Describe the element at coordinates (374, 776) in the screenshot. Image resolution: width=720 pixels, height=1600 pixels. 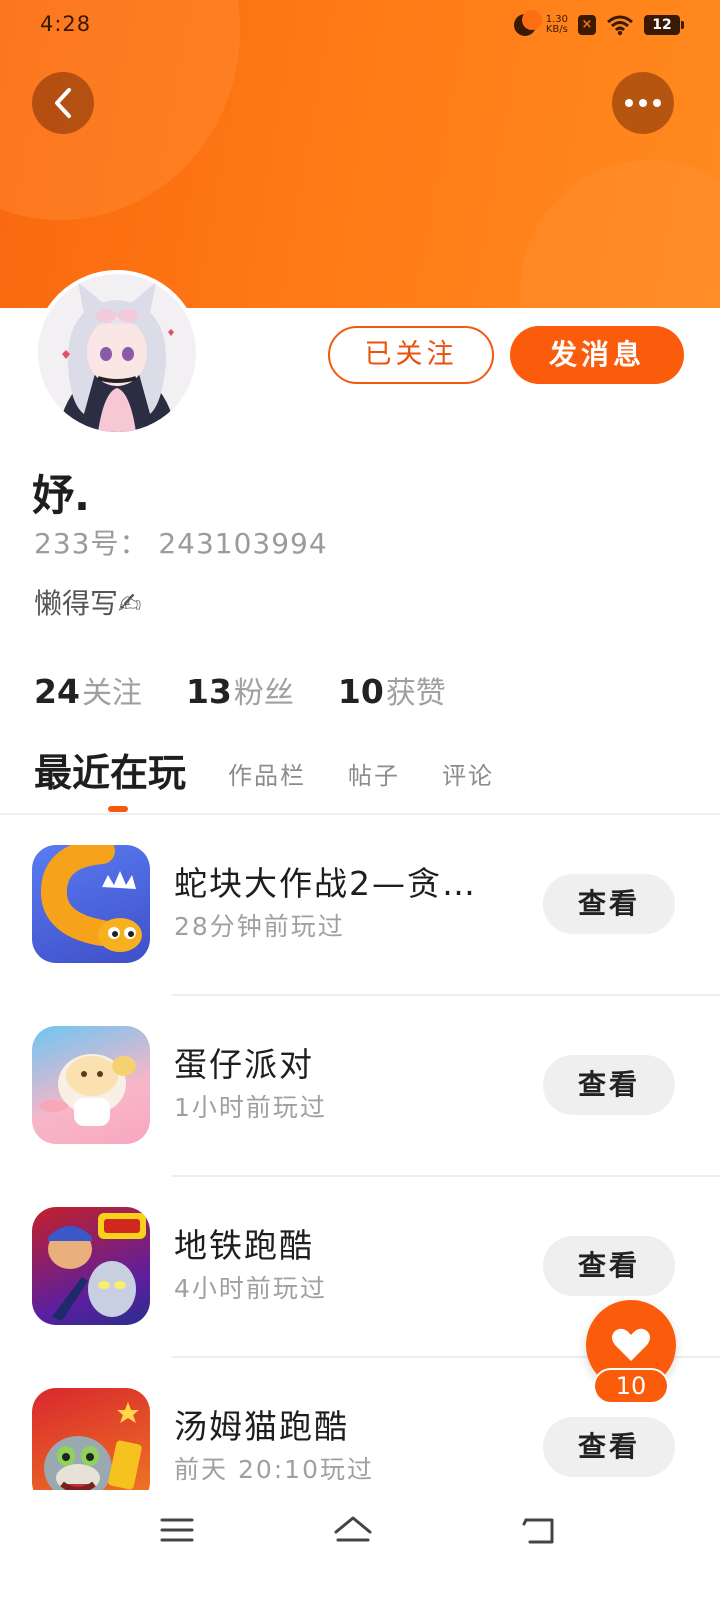
I see `tab-posts: 帖子` at that location.